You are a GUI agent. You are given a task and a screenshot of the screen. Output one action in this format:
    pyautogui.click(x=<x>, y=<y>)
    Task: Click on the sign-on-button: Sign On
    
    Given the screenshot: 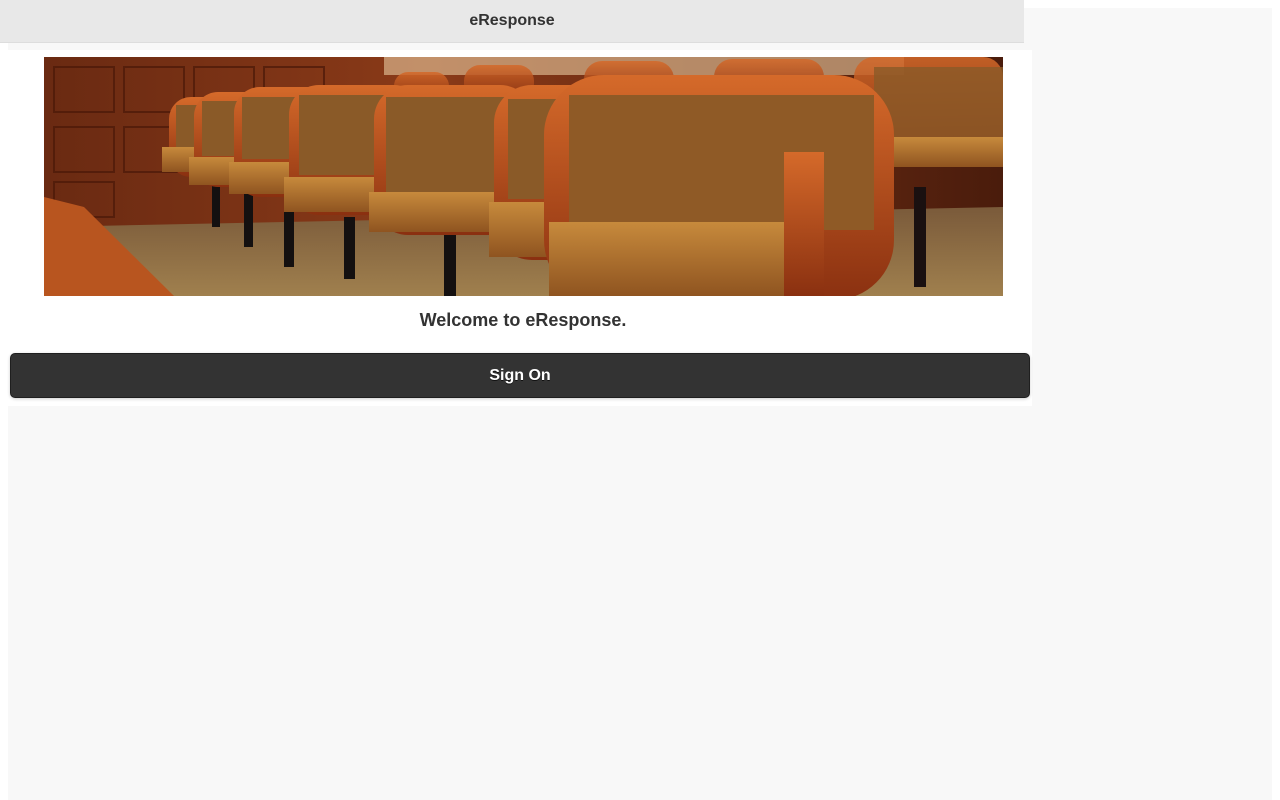 What is the action you would take?
    pyautogui.click(x=520, y=375)
    